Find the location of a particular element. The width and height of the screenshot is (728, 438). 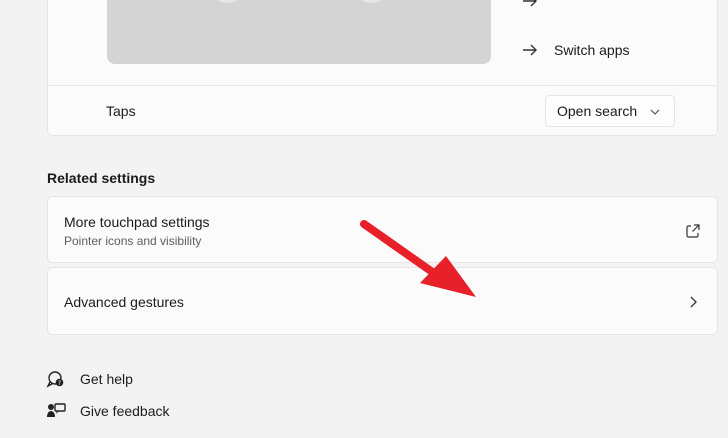

get-help-label: Get help is located at coordinates (106, 379).